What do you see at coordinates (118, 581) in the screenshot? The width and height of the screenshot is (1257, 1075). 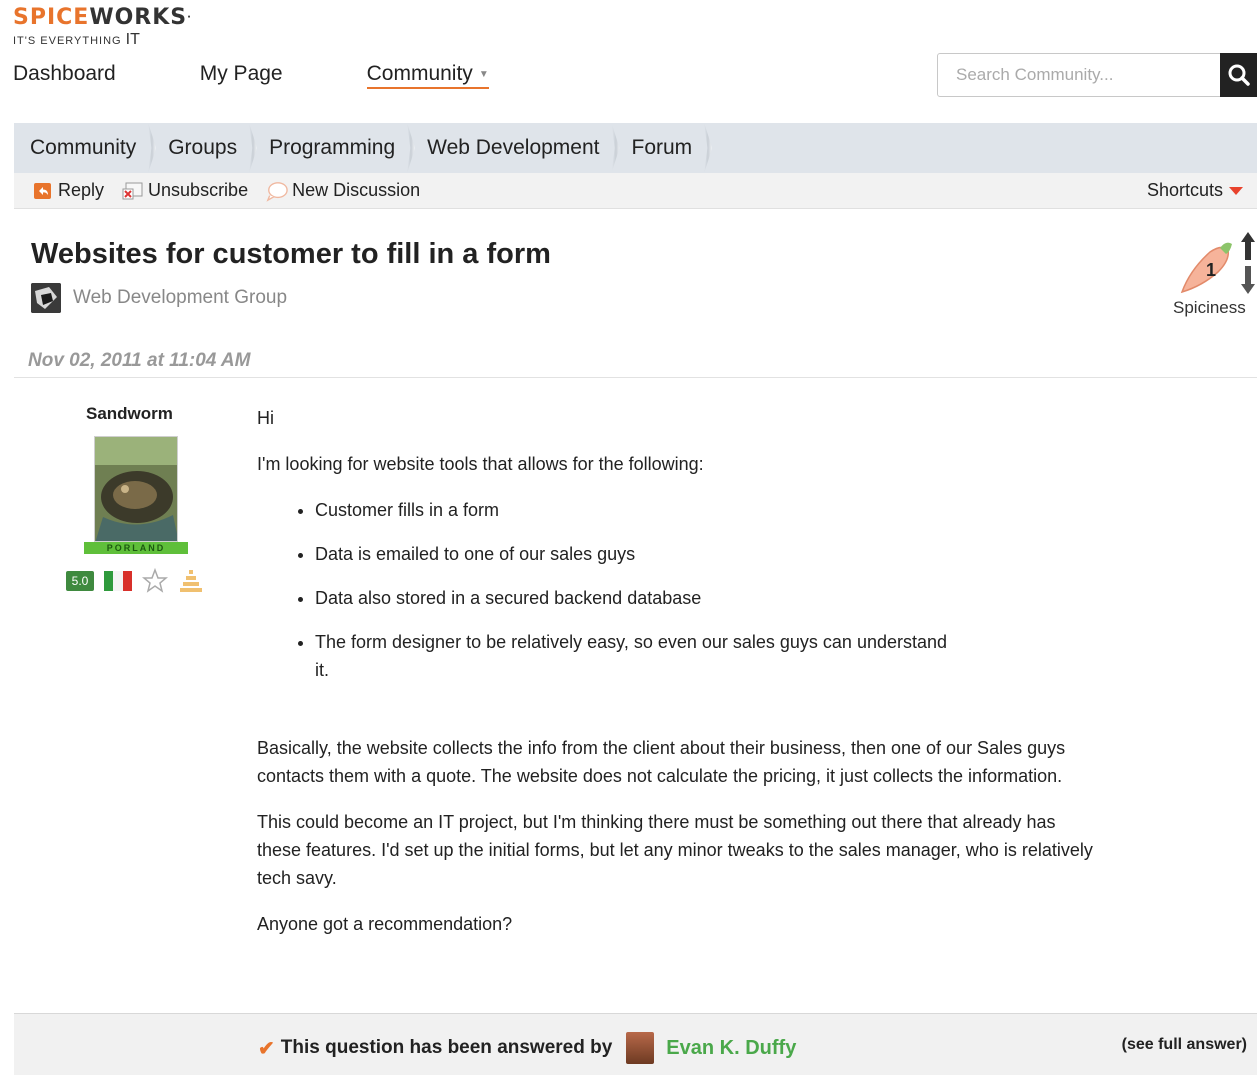 I see `italy-flag-icon` at bounding box center [118, 581].